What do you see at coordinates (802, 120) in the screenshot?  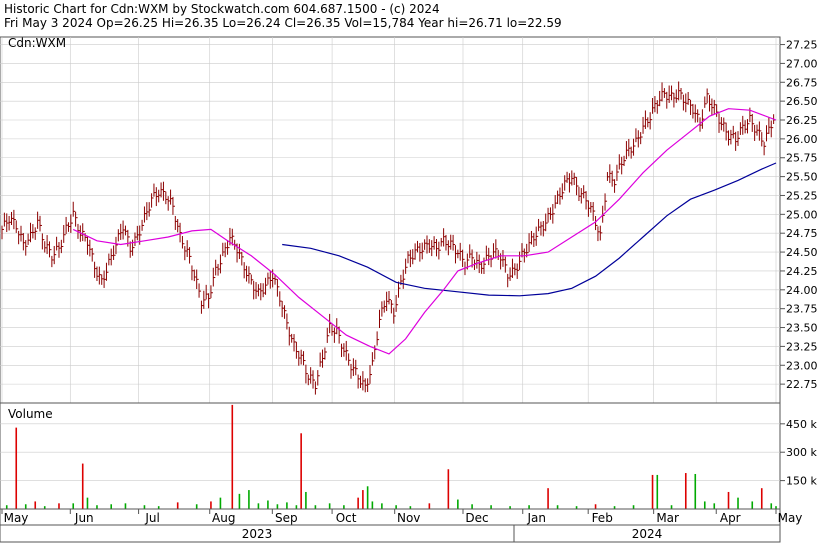 I see `price-tick-label: 26.25` at bounding box center [802, 120].